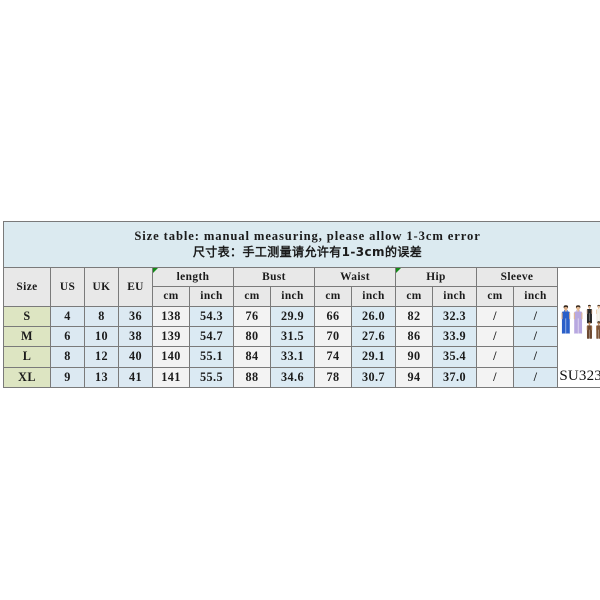 The width and height of the screenshot is (600, 600). I want to click on header-group-bust: Bust, so click(274, 277).